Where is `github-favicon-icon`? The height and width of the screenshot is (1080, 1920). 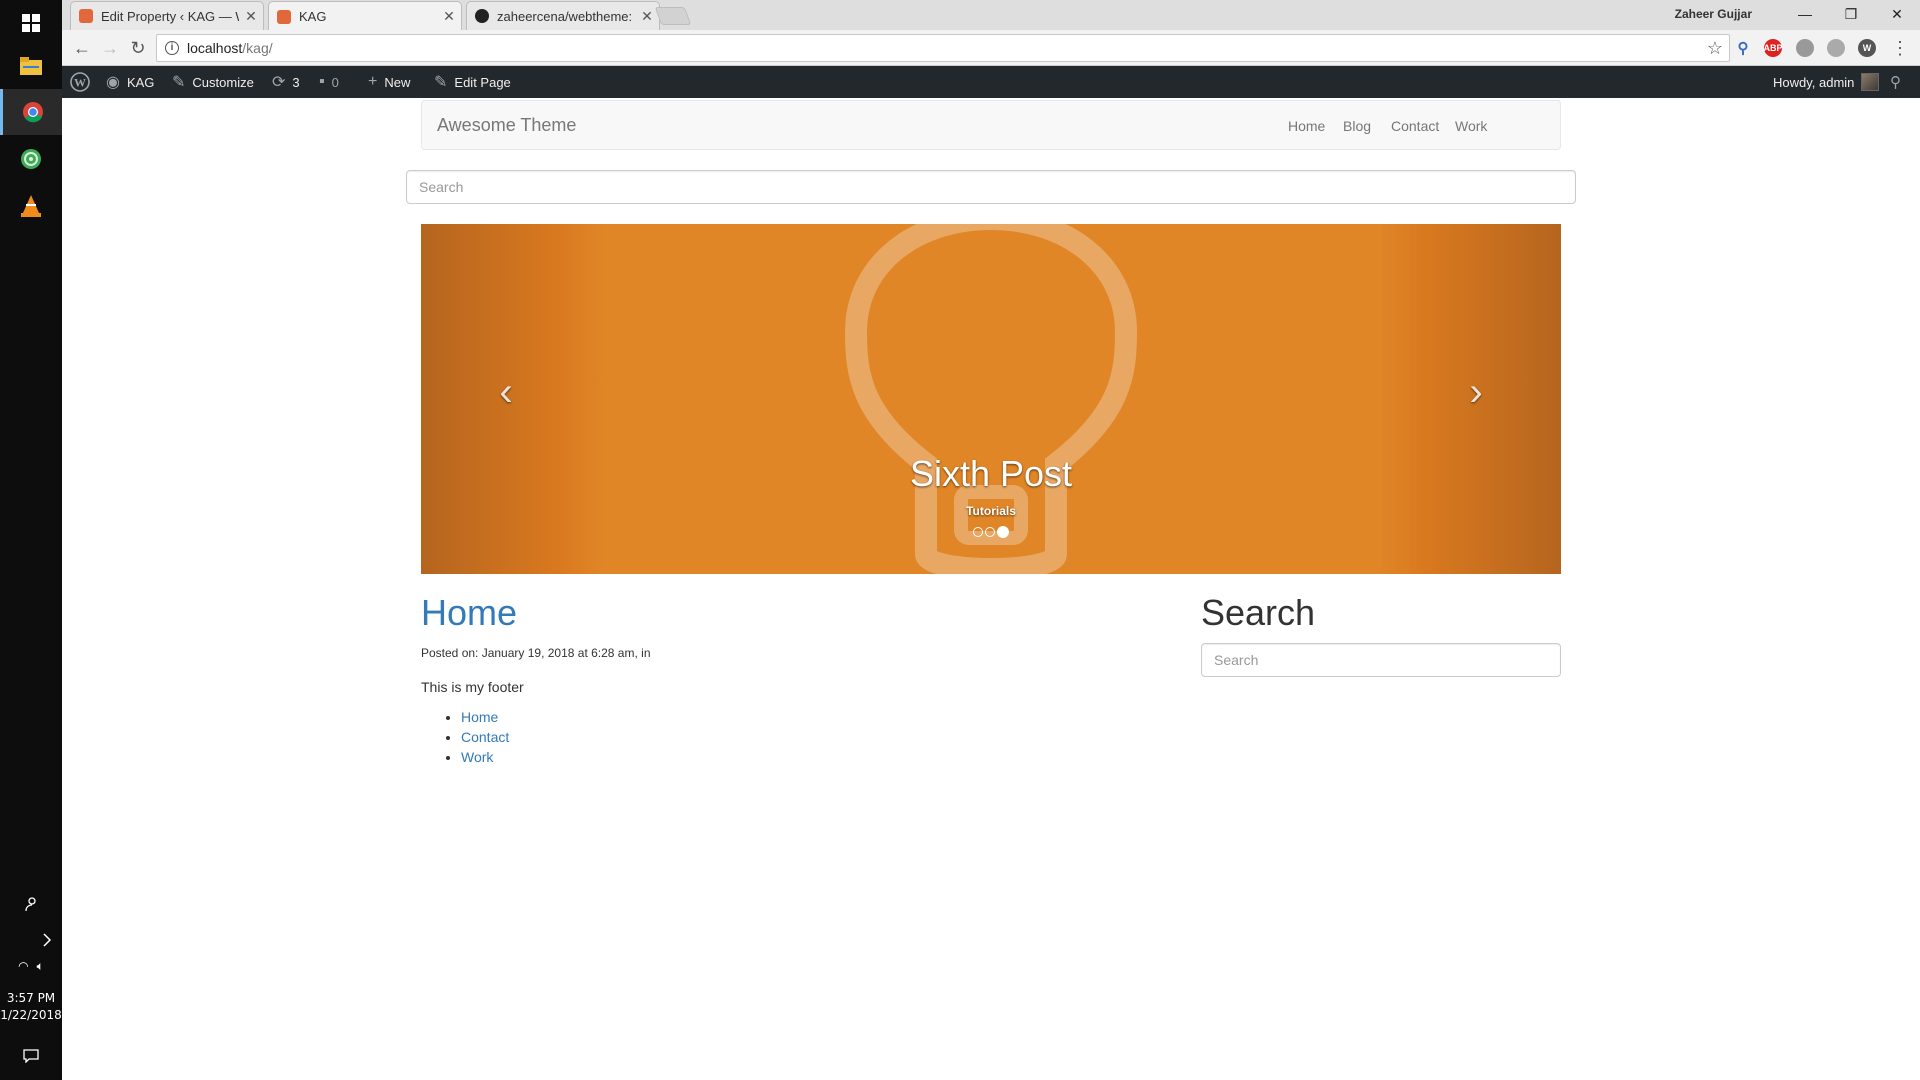
github-favicon-icon is located at coordinates (482, 16).